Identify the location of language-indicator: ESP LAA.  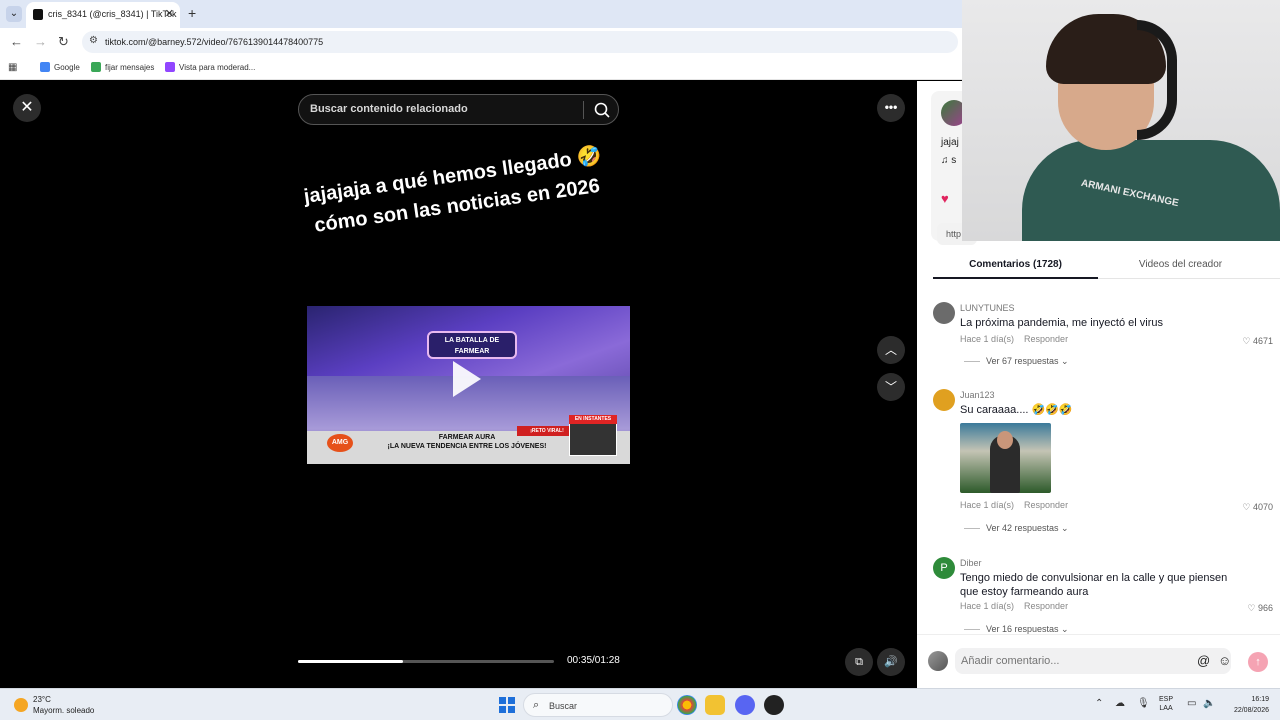
(1166, 704).